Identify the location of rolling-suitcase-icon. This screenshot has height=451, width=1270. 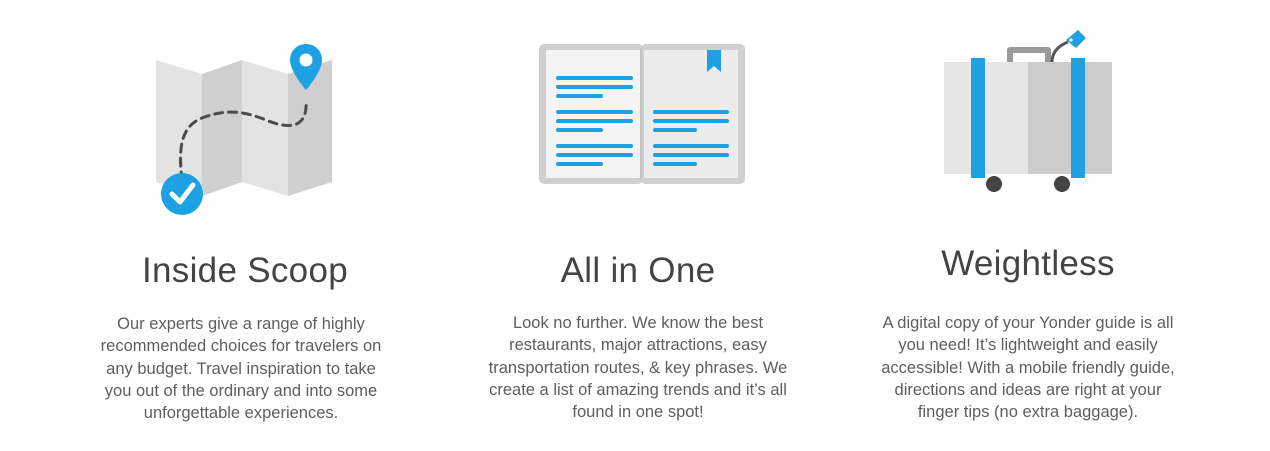
(1030, 116).